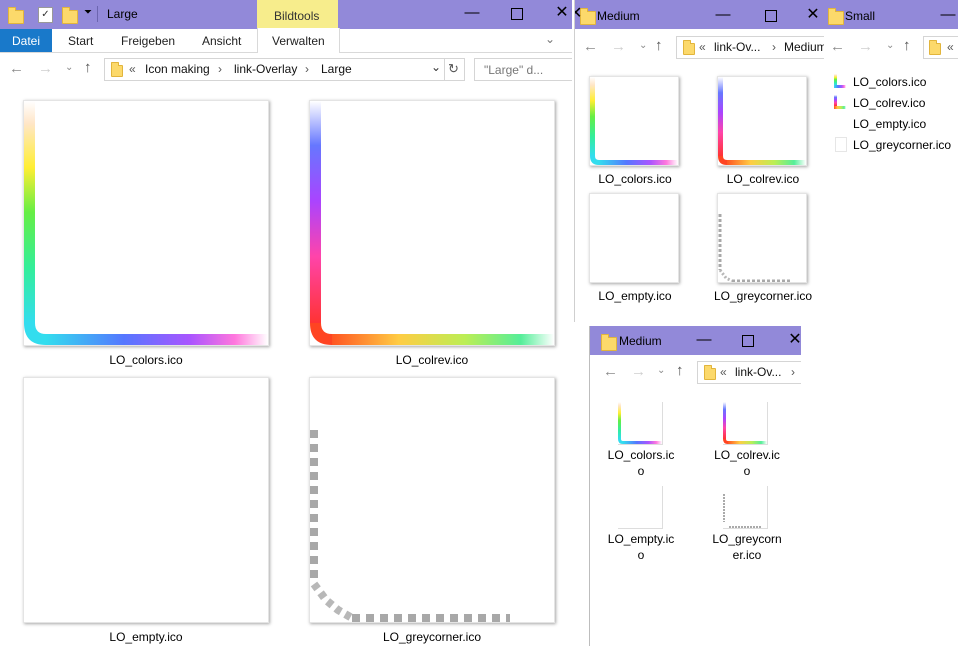 This screenshot has width=958, height=646. I want to click on address-bar: « link-Ov... › Medium, so click(750, 47).